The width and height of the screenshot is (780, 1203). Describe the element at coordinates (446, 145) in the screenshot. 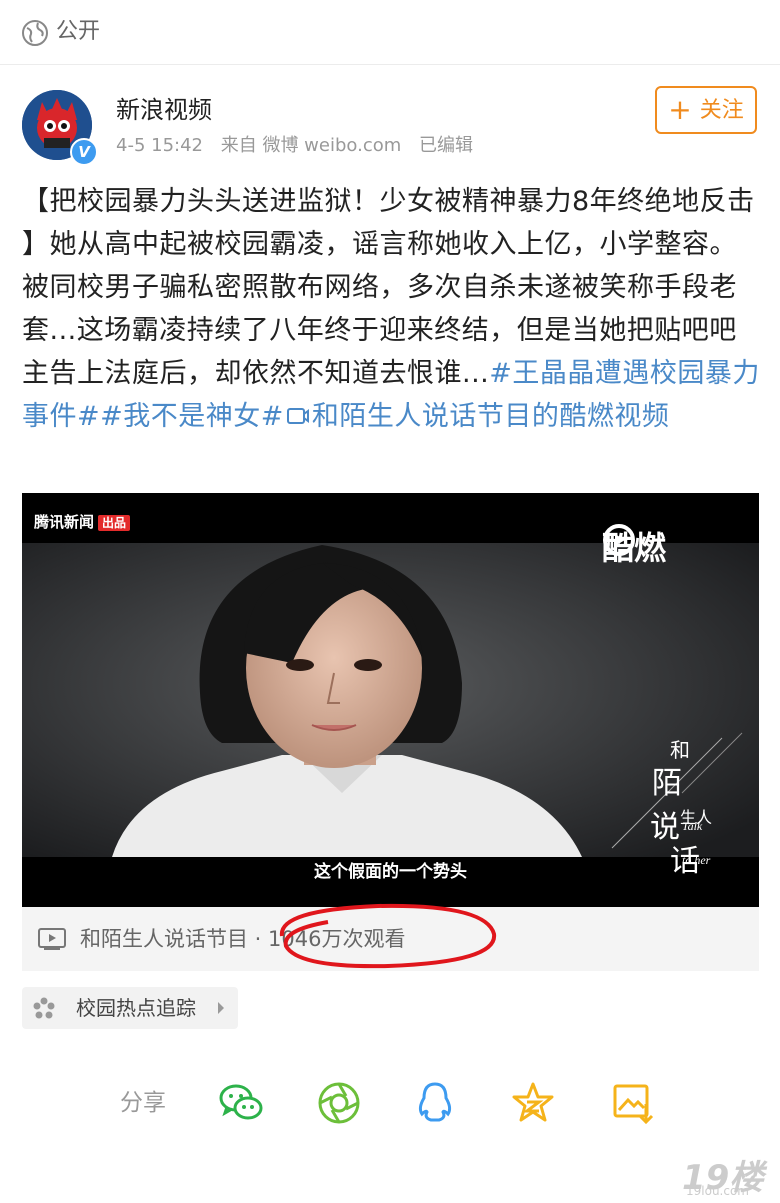

I see `edited-label: 已编辑` at that location.